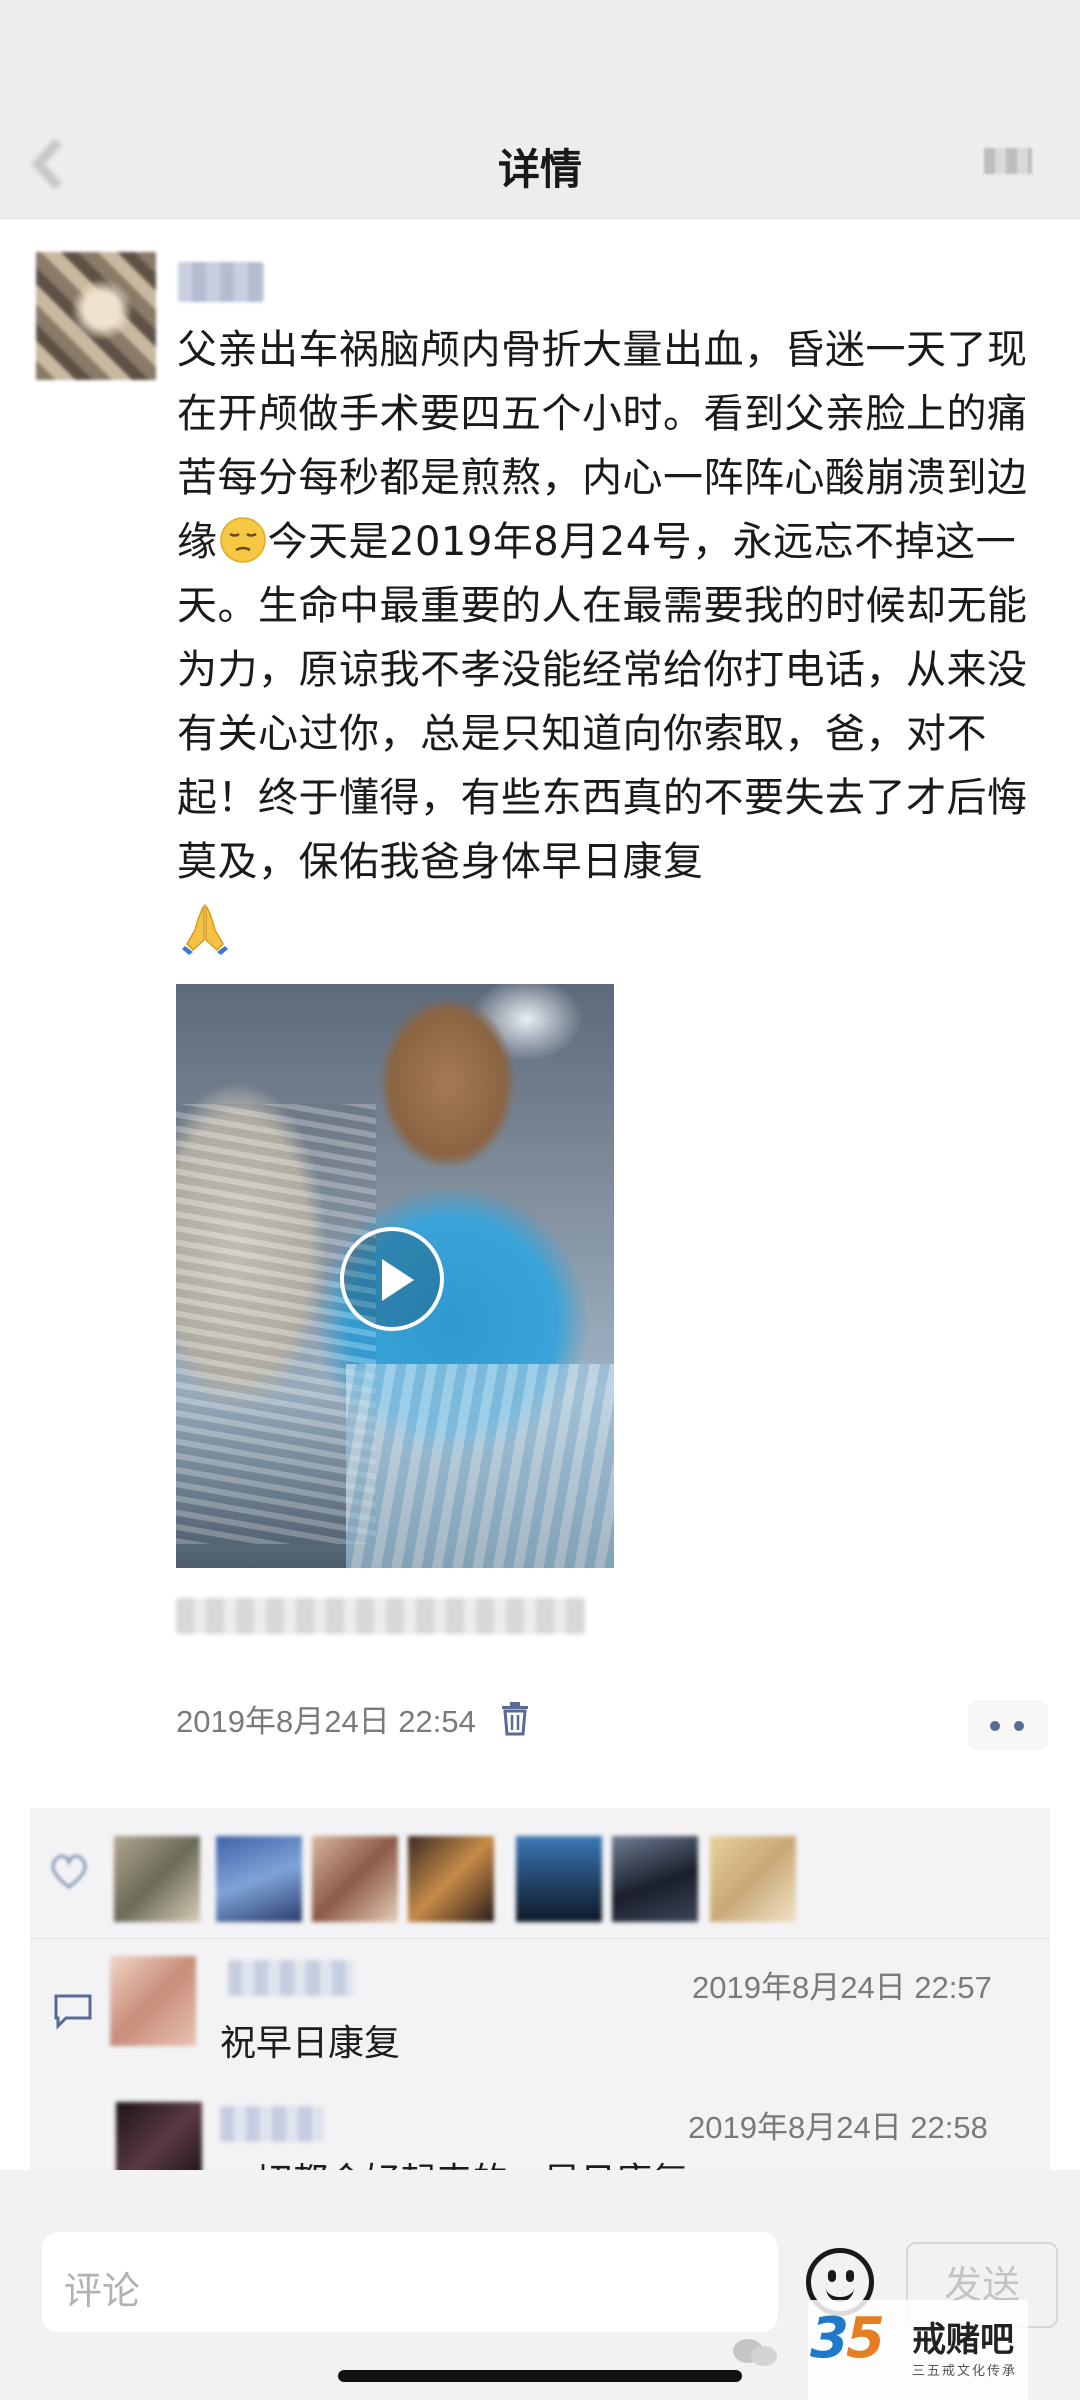 The width and height of the screenshot is (1080, 2400). Describe the element at coordinates (963, 2340) in the screenshot. I see `watermark-title: 戒赌吧` at that location.